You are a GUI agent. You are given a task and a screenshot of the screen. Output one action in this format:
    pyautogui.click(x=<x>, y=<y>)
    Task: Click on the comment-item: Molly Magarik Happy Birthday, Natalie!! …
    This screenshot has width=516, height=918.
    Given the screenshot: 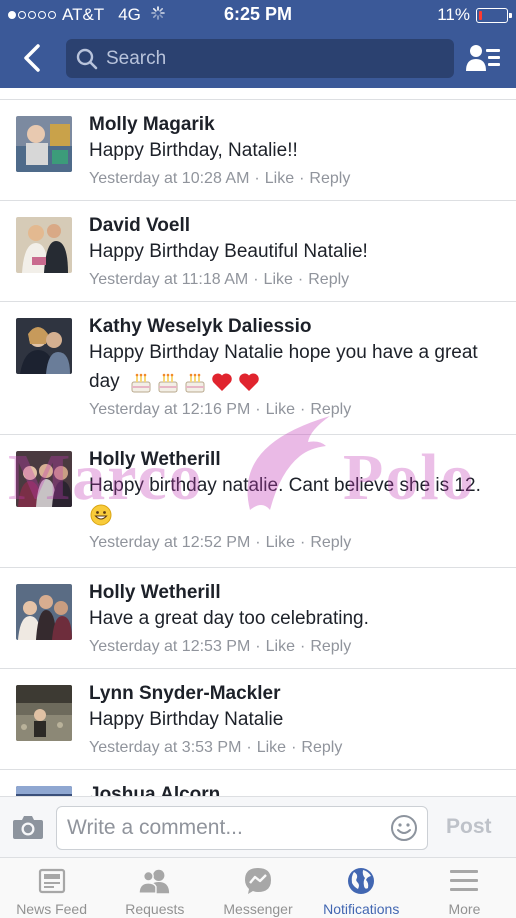 What is the action you would take?
    pyautogui.click(x=258, y=150)
    